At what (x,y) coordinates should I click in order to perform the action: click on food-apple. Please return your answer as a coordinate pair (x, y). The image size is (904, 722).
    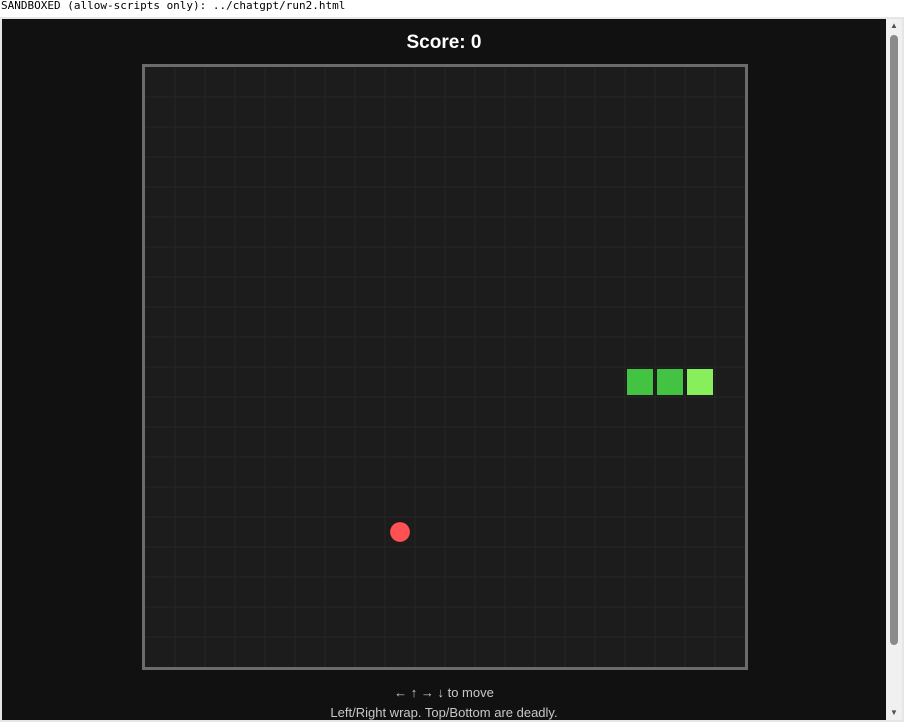
    Looking at the image, I should click on (400, 532).